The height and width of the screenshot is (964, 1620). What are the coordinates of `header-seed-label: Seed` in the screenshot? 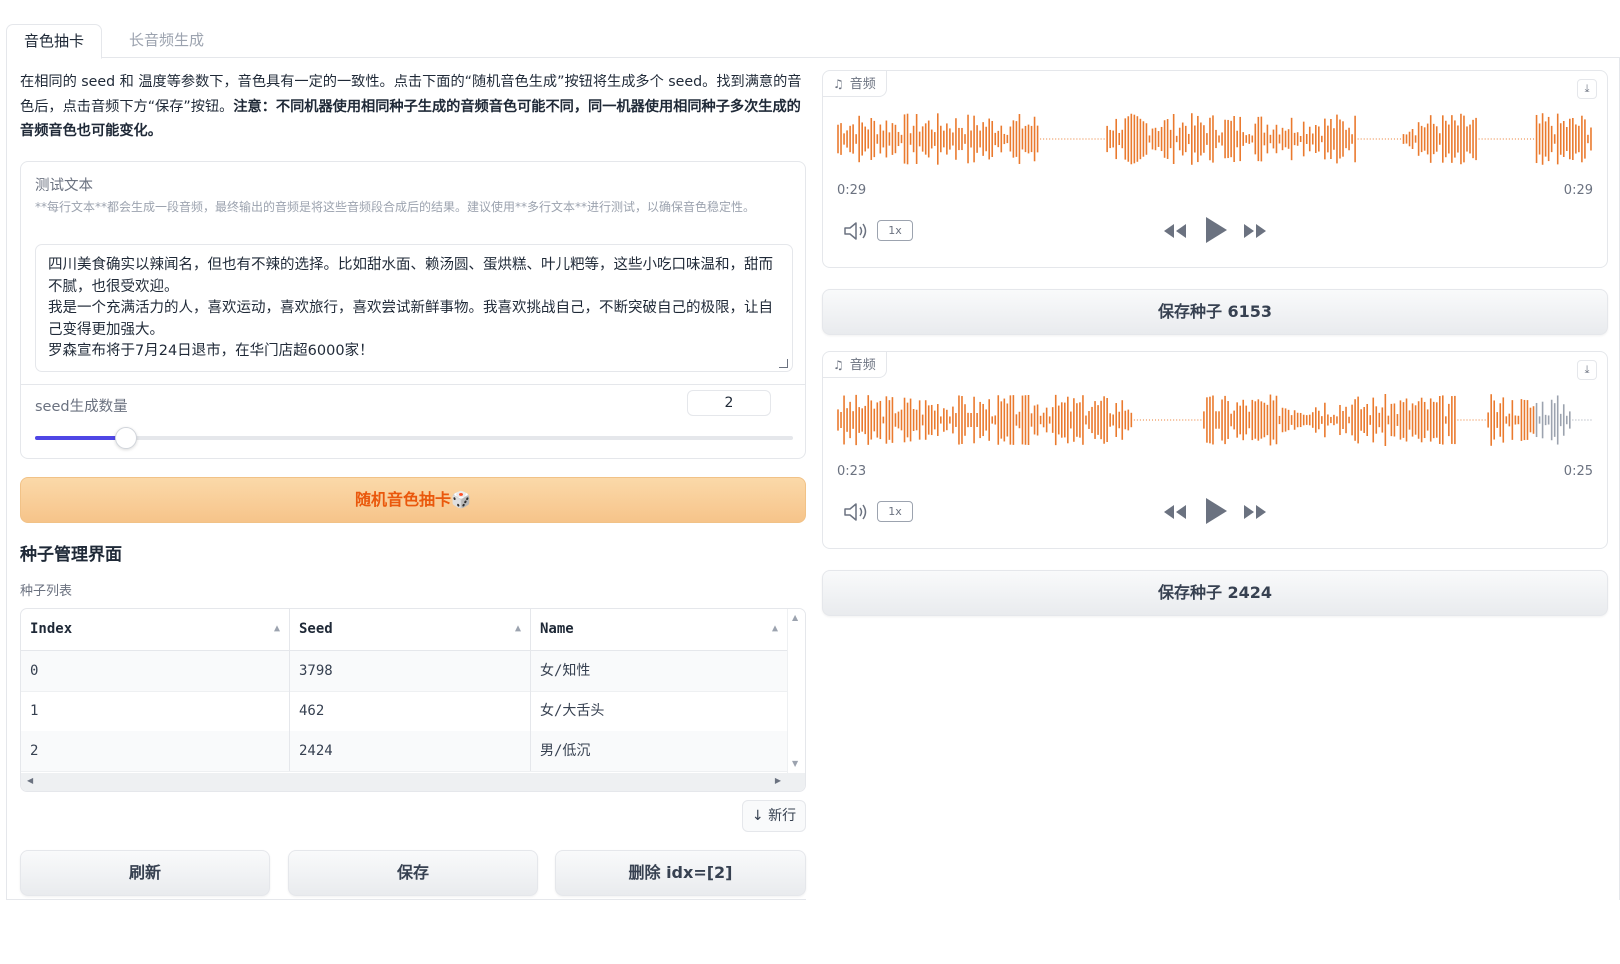 It's located at (316, 629).